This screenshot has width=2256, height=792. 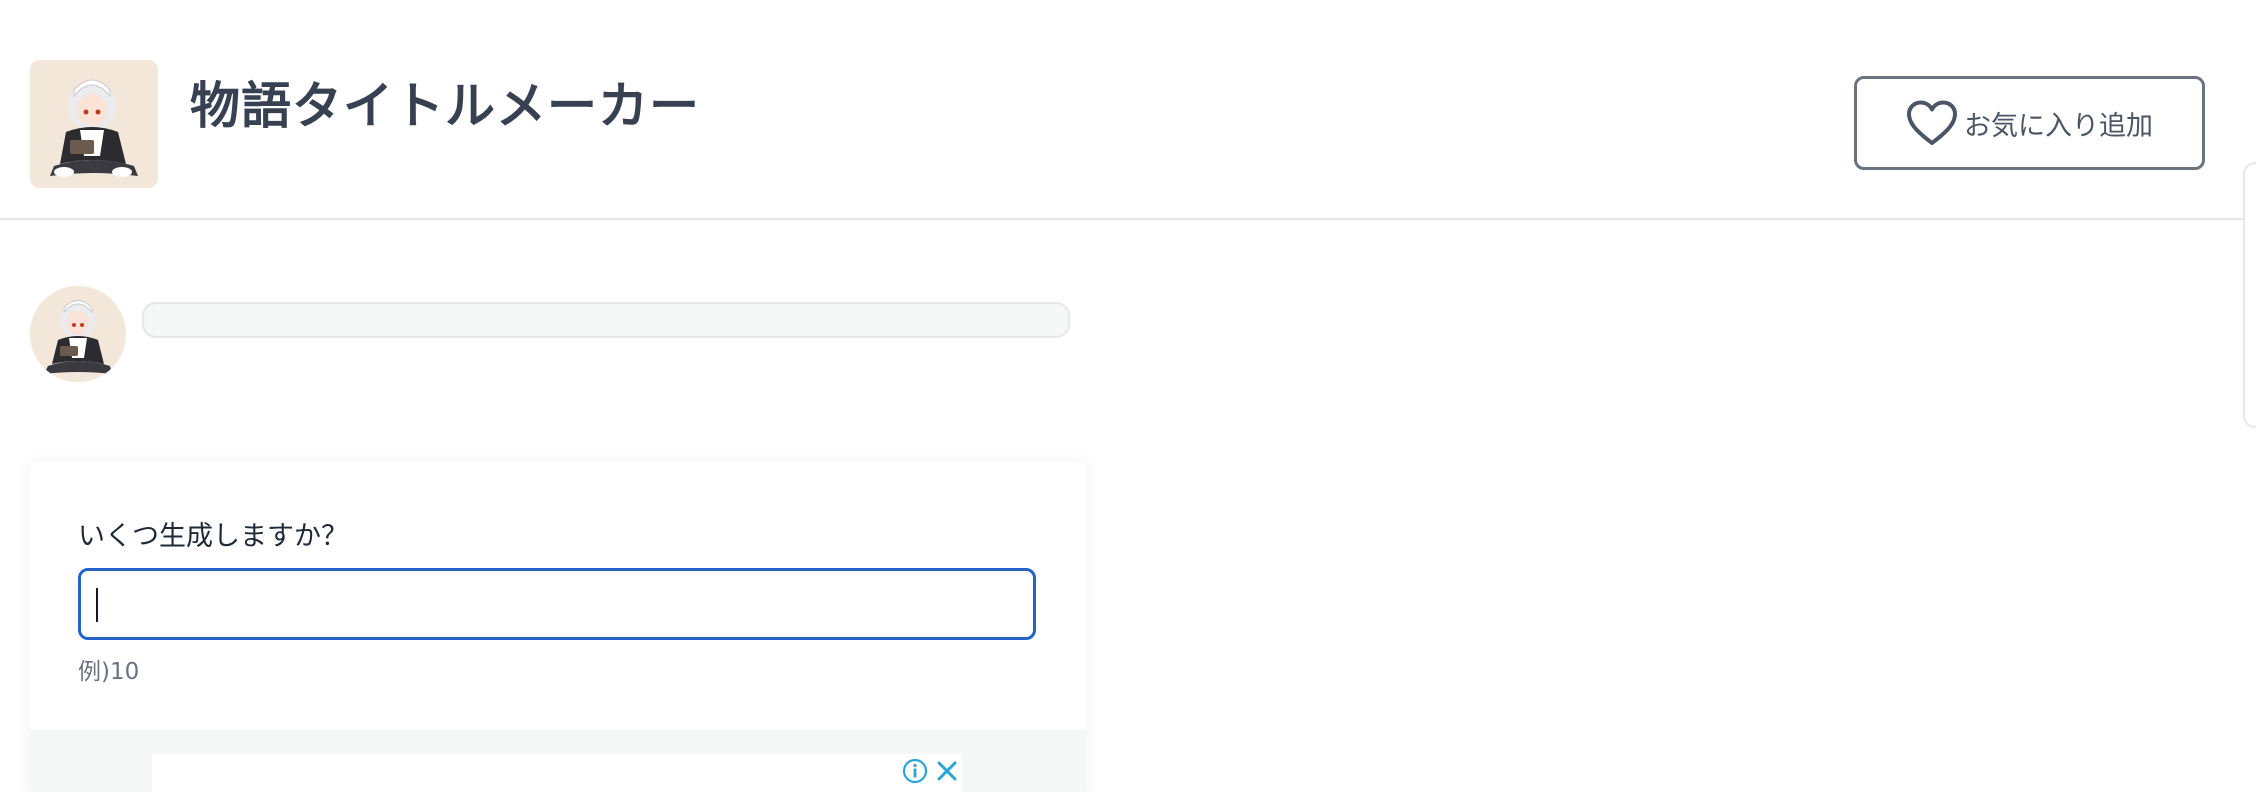 I want to click on info-icon, so click(x=915, y=771).